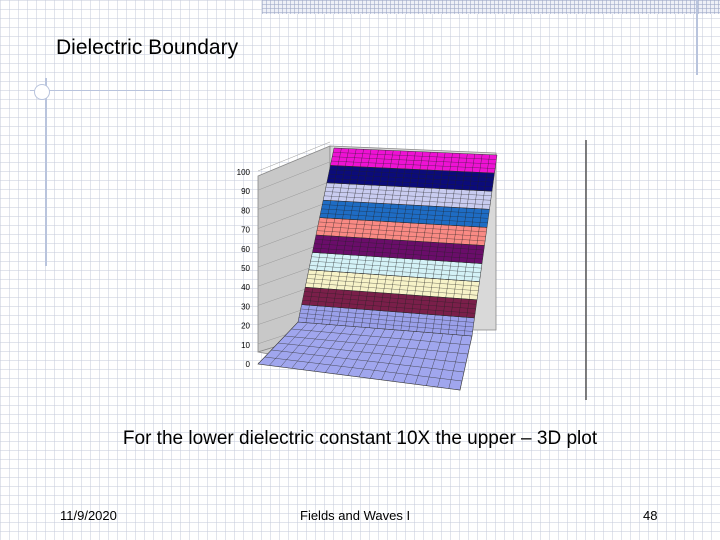  Describe the element at coordinates (245, 345) in the screenshot. I see `z-tick-label: 10` at that location.